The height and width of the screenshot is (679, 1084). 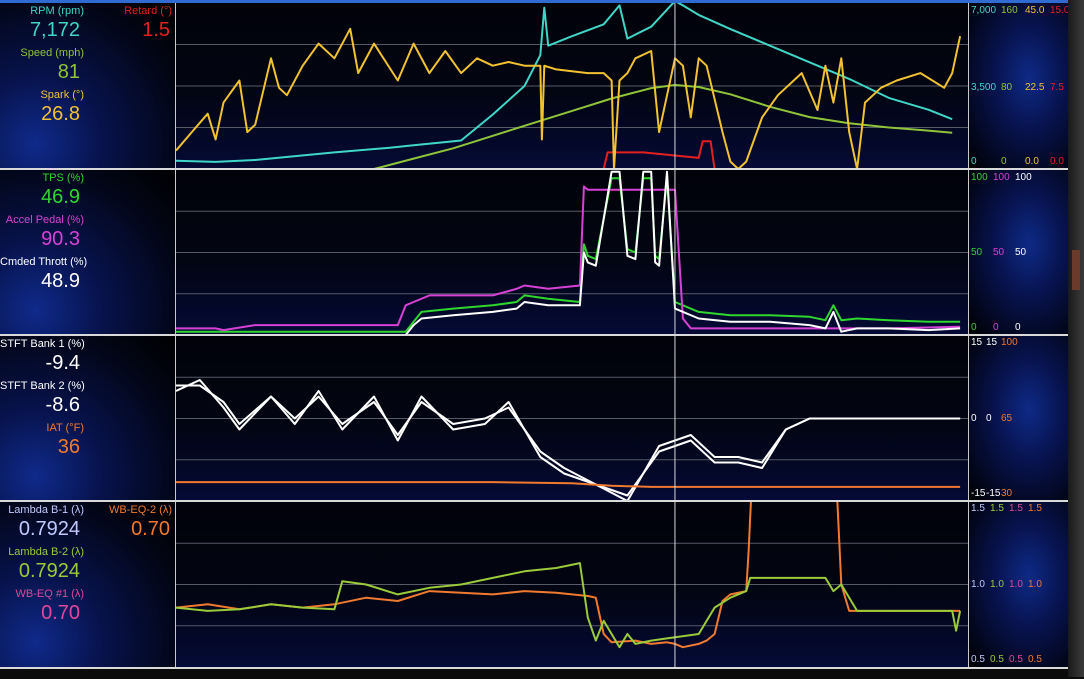 I want to click on scale-top-1: 15, so click(x=977, y=342).